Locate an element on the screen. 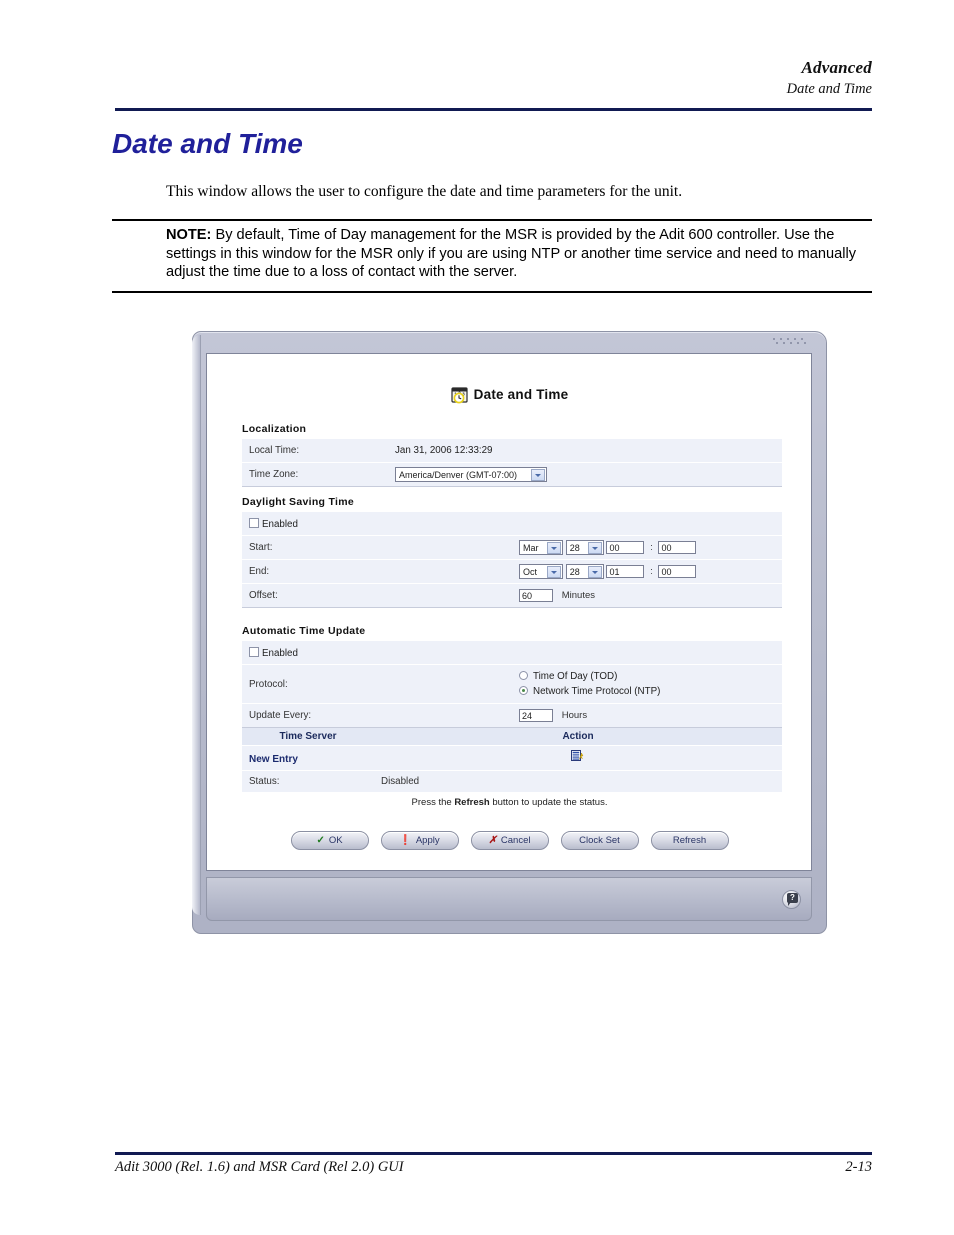 The image size is (954, 1235). local-time-label: Local Time: is located at coordinates (315, 451).